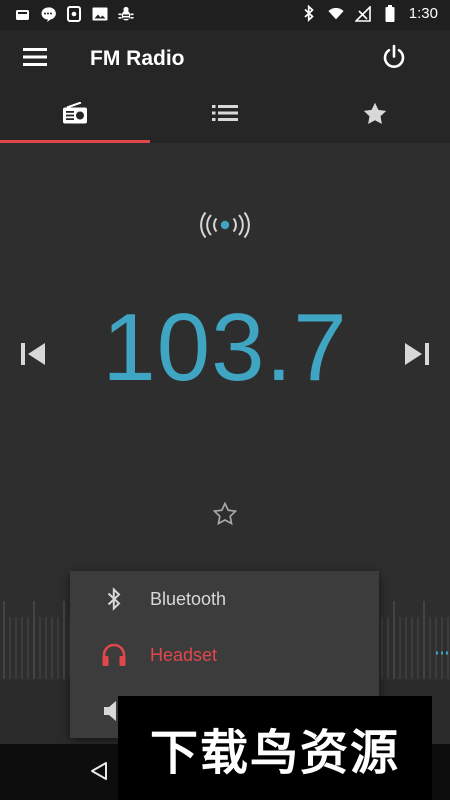 The image size is (450, 800). Describe the element at coordinates (274, 753) in the screenshot. I see `watermark-text: 下载鸟资源` at that location.